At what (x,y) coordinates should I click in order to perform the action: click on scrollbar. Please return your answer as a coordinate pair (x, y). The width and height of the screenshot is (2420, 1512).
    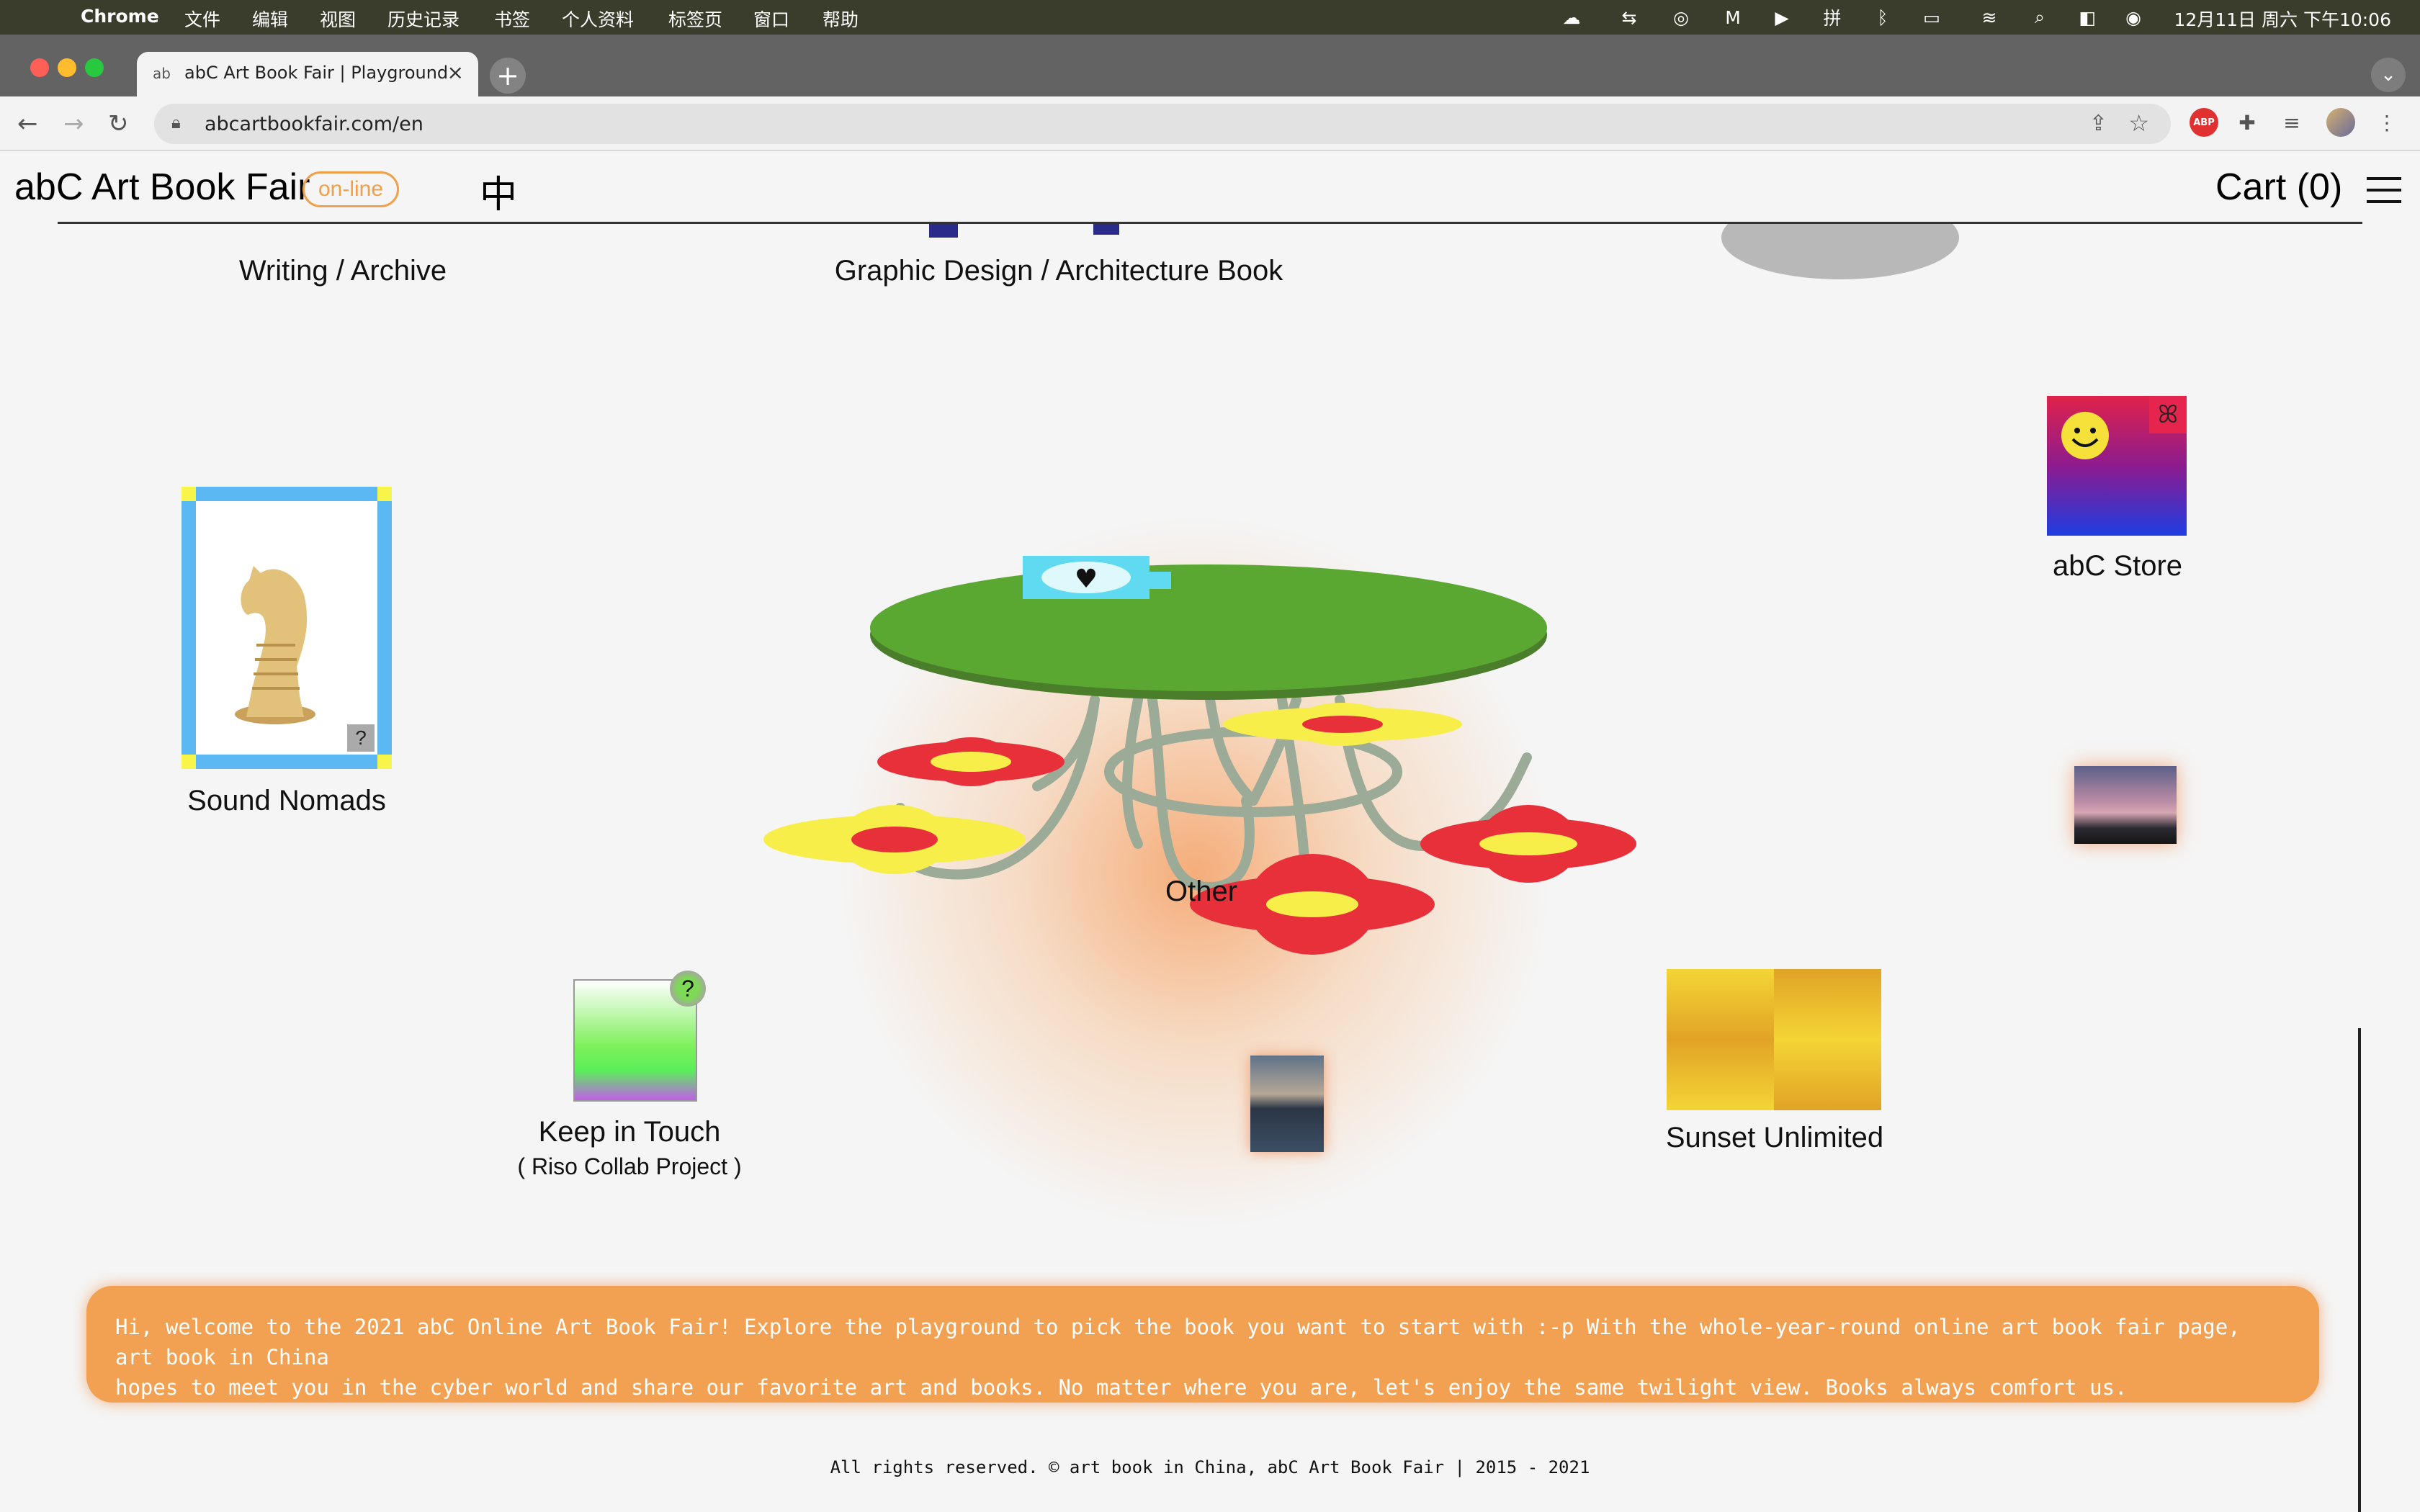
    Looking at the image, I should click on (2359, 1270).